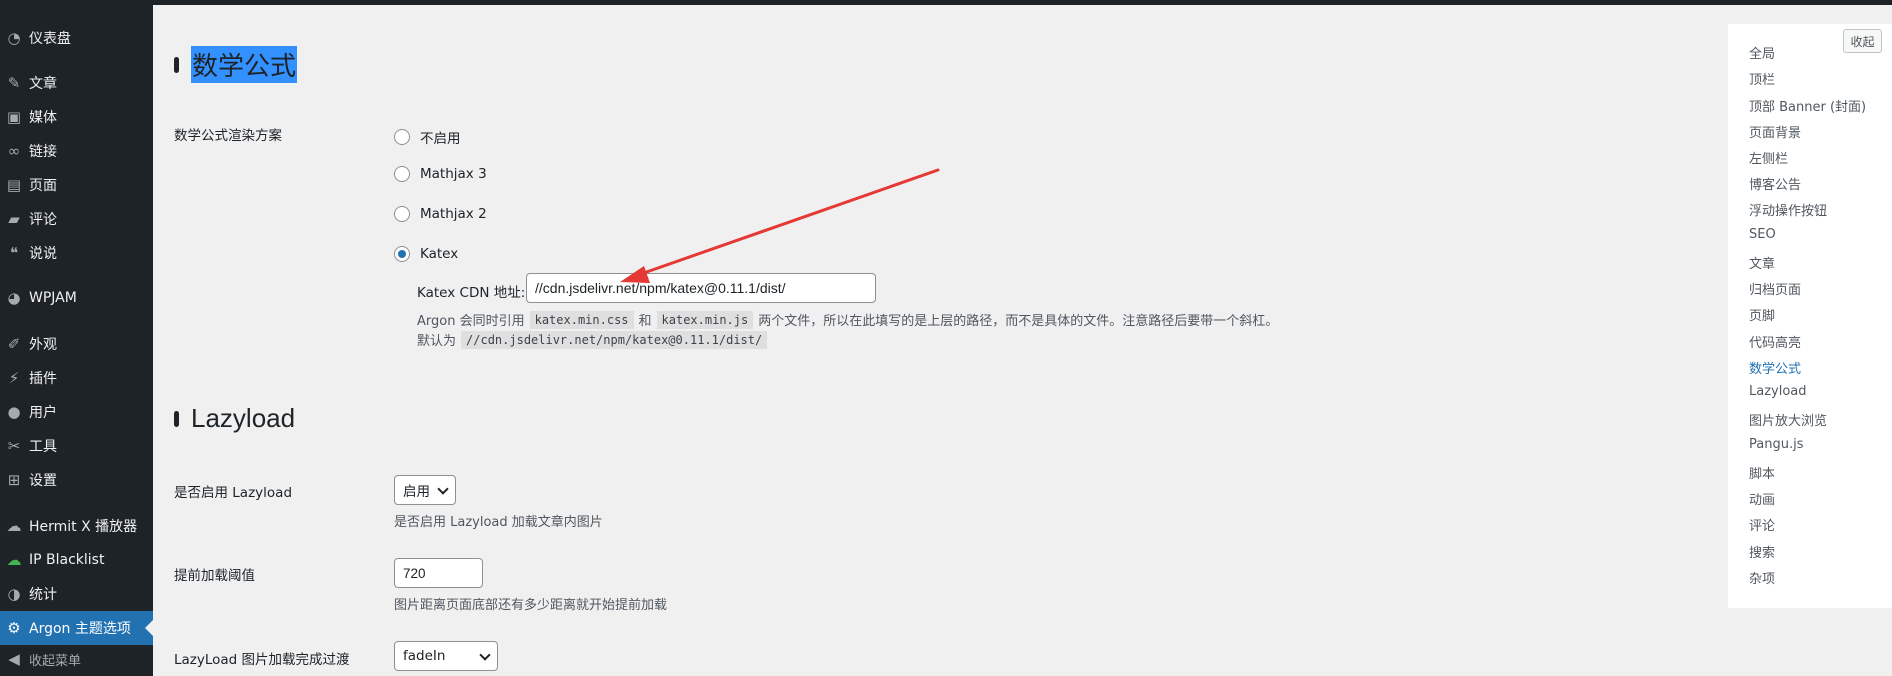  What do you see at coordinates (262, 660) in the screenshot?
I see `transition-label: LazyLoad 图片加载完成过渡` at bounding box center [262, 660].